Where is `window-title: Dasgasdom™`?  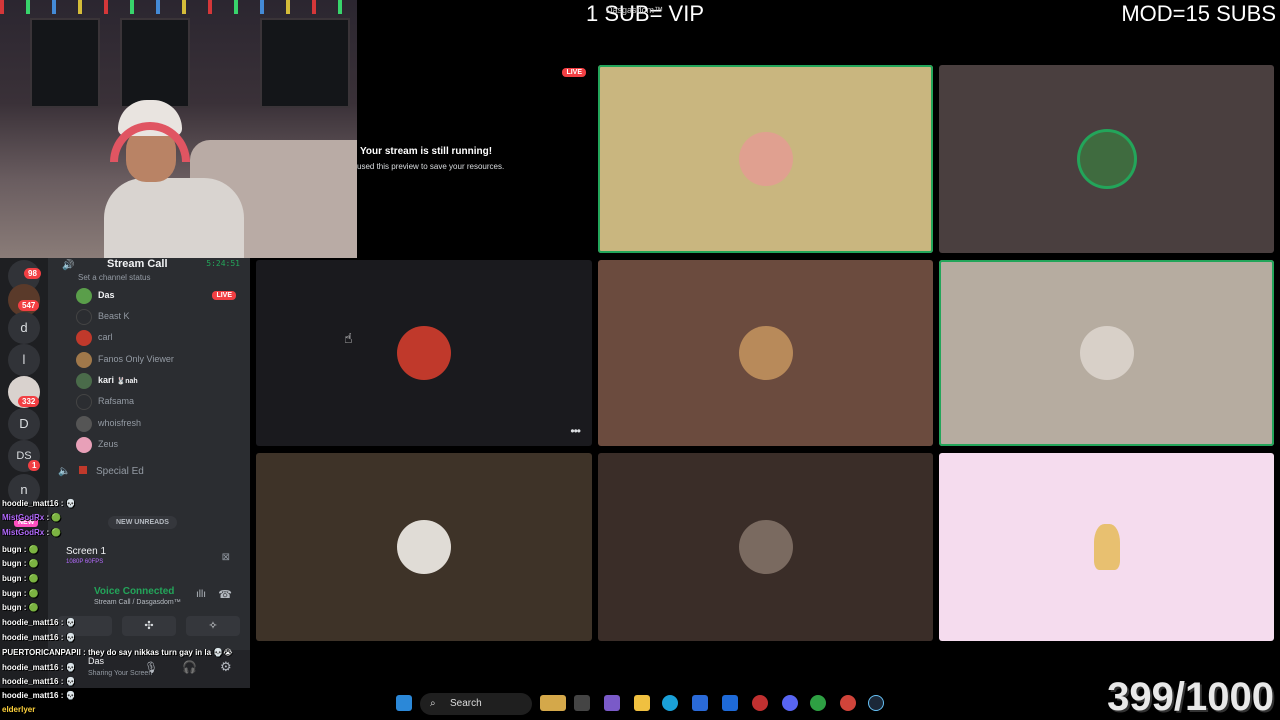
window-title: Dasgasdom™ is located at coordinates (635, 10).